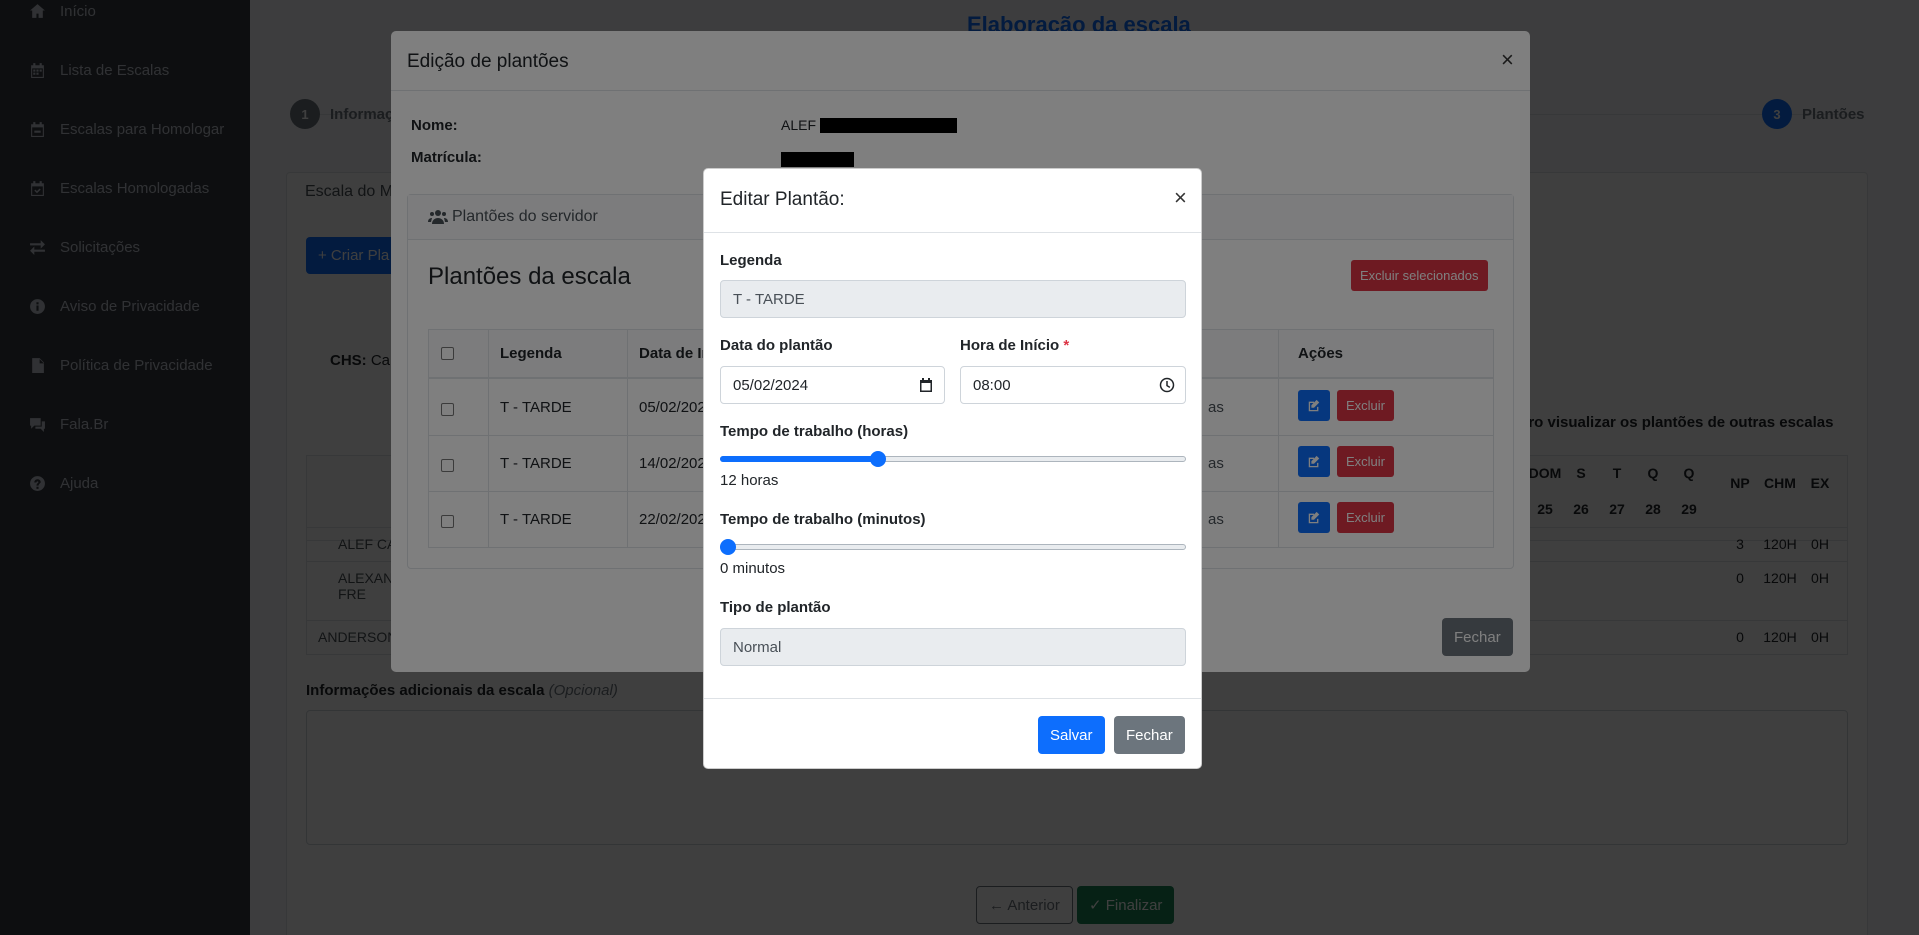 The height and width of the screenshot is (935, 1919). I want to click on minutes-slider, so click(953, 547).